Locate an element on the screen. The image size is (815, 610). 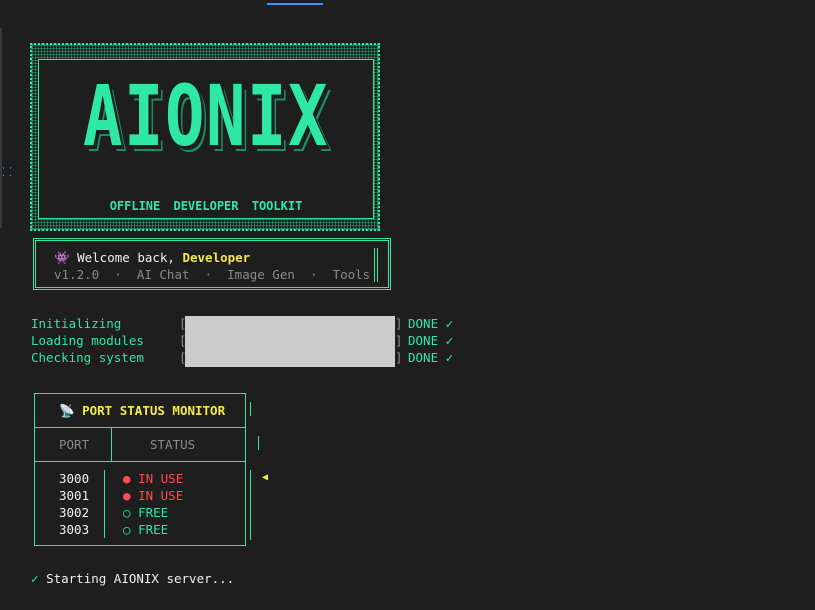
progress-row-checking-system: Checking system [ ] DONE ✓ is located at coordinates (242, 358).